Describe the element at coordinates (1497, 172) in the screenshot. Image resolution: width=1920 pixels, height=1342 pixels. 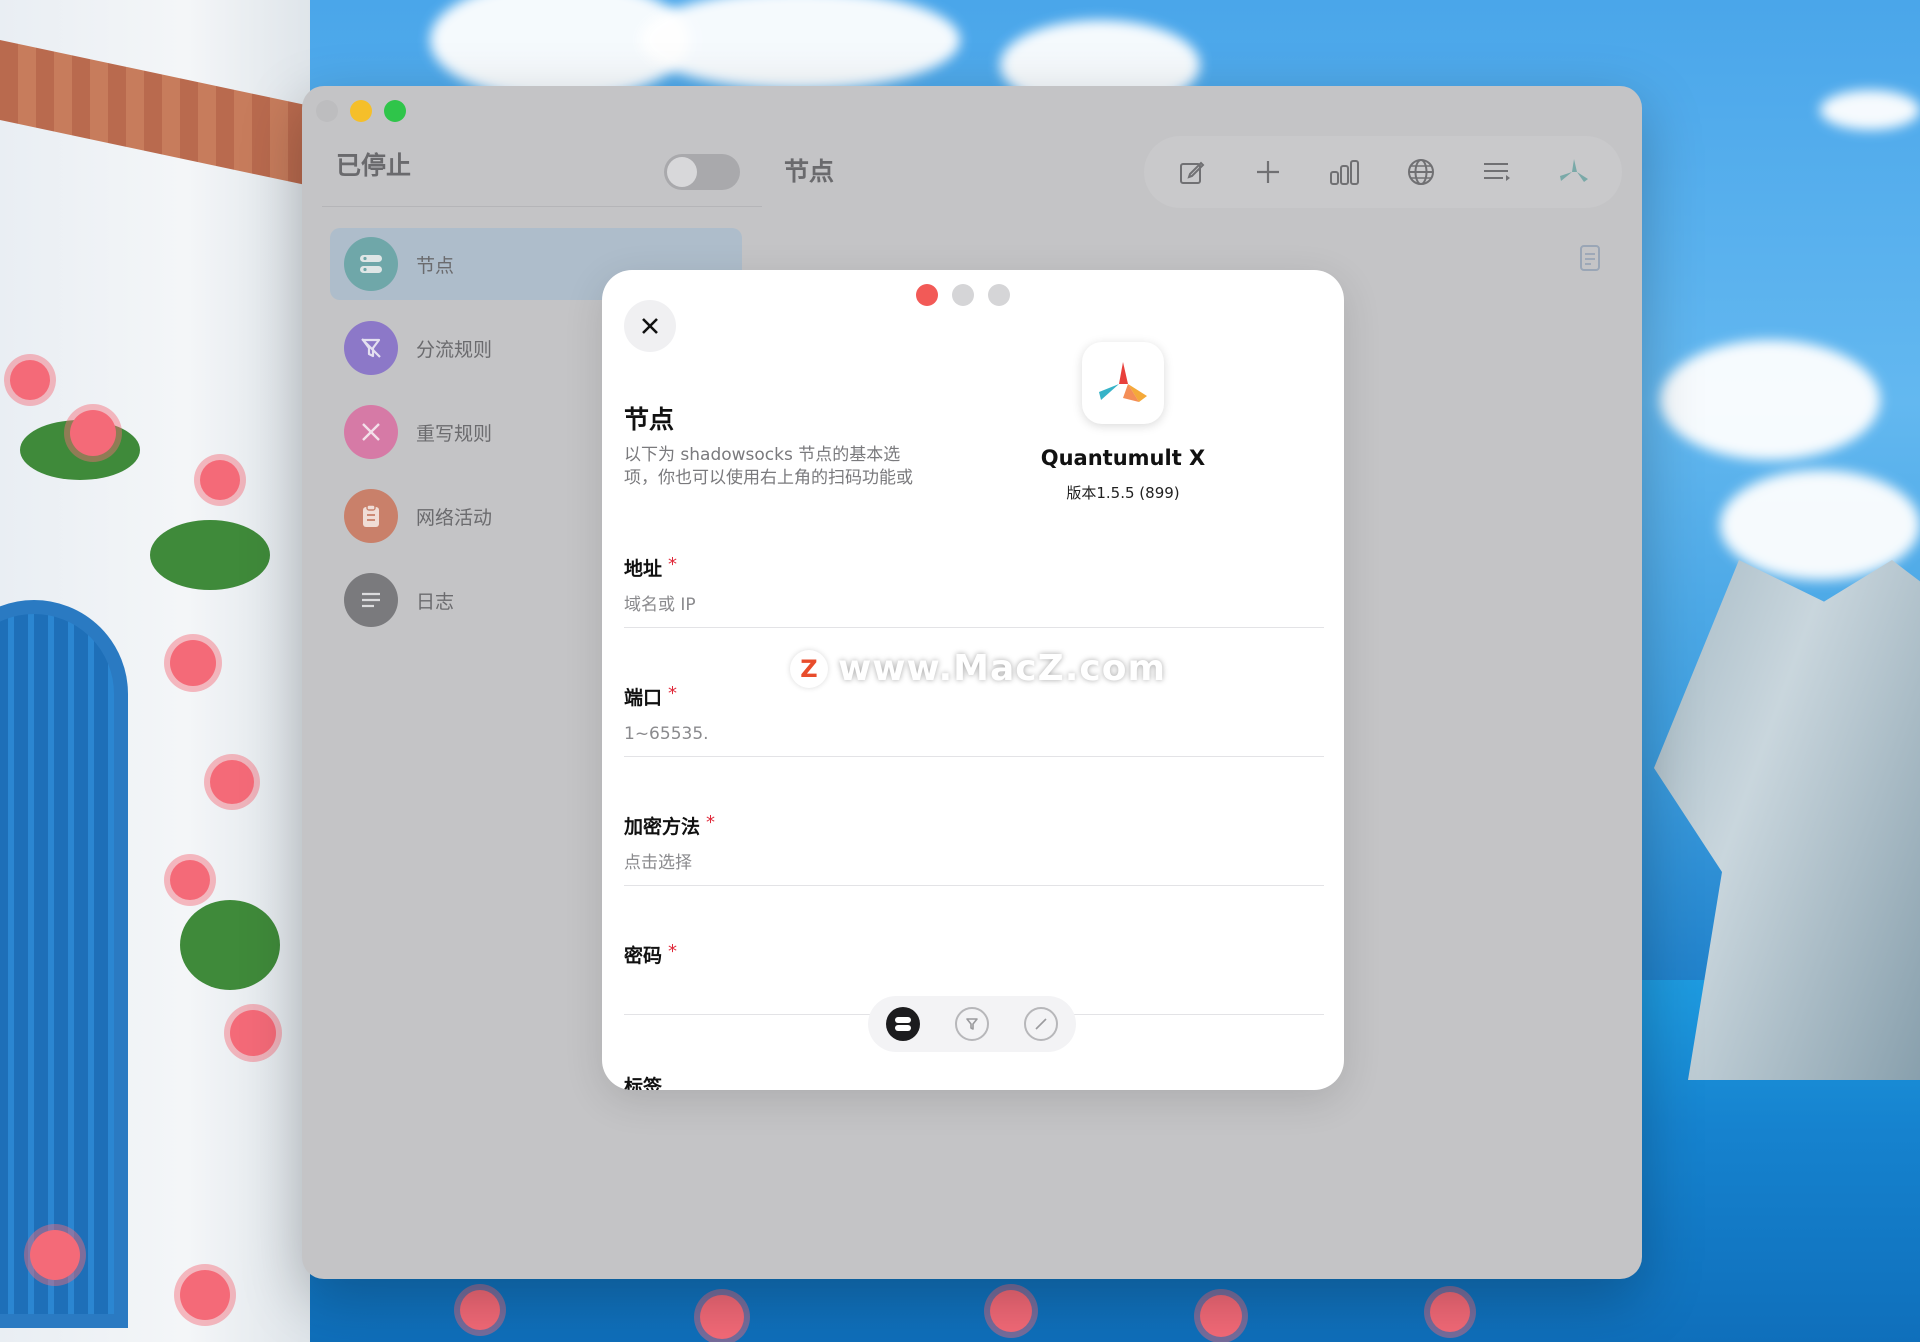
I see `menu-icon` at that location.